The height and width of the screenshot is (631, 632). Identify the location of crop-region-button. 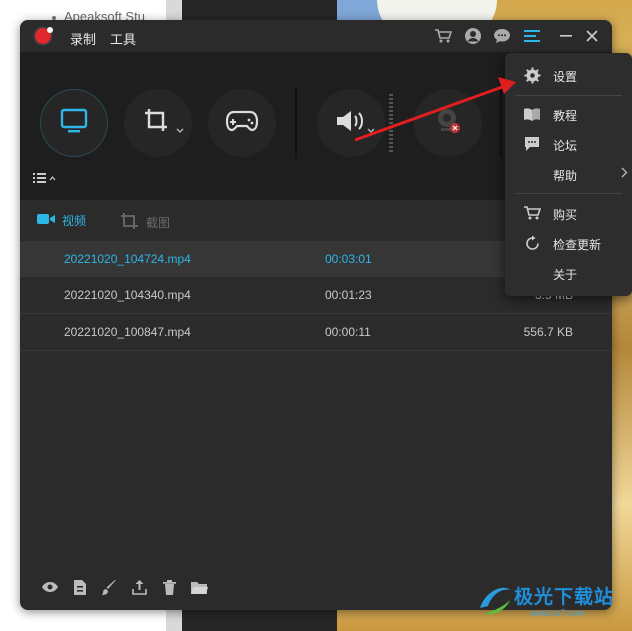
(158, 123).